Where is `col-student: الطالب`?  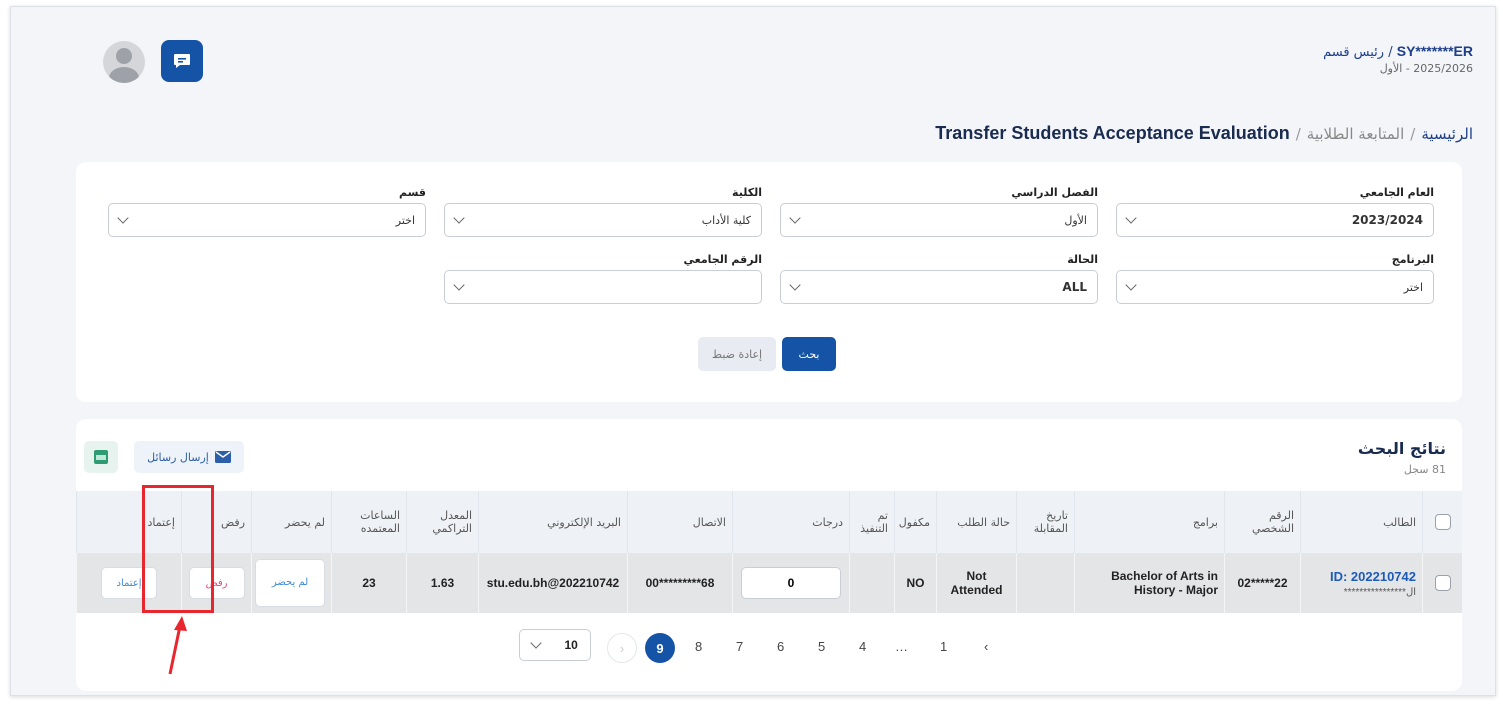 col-student: الطالب is located at coordinates (1361, 522).